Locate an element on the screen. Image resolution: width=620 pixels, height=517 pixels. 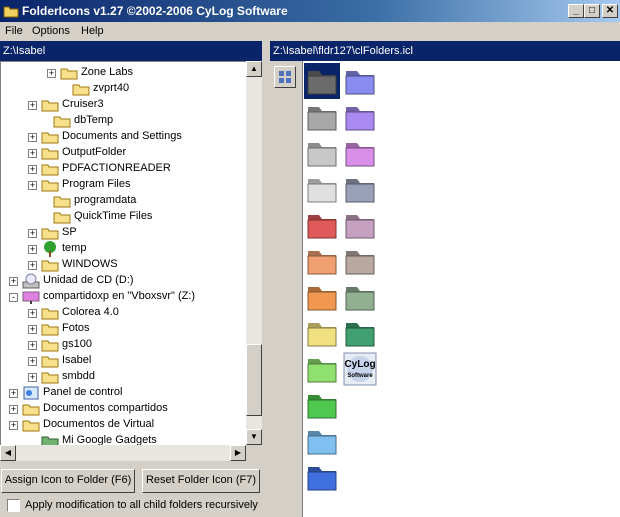
icon-toolstrip is located at coordinates (286, 289).